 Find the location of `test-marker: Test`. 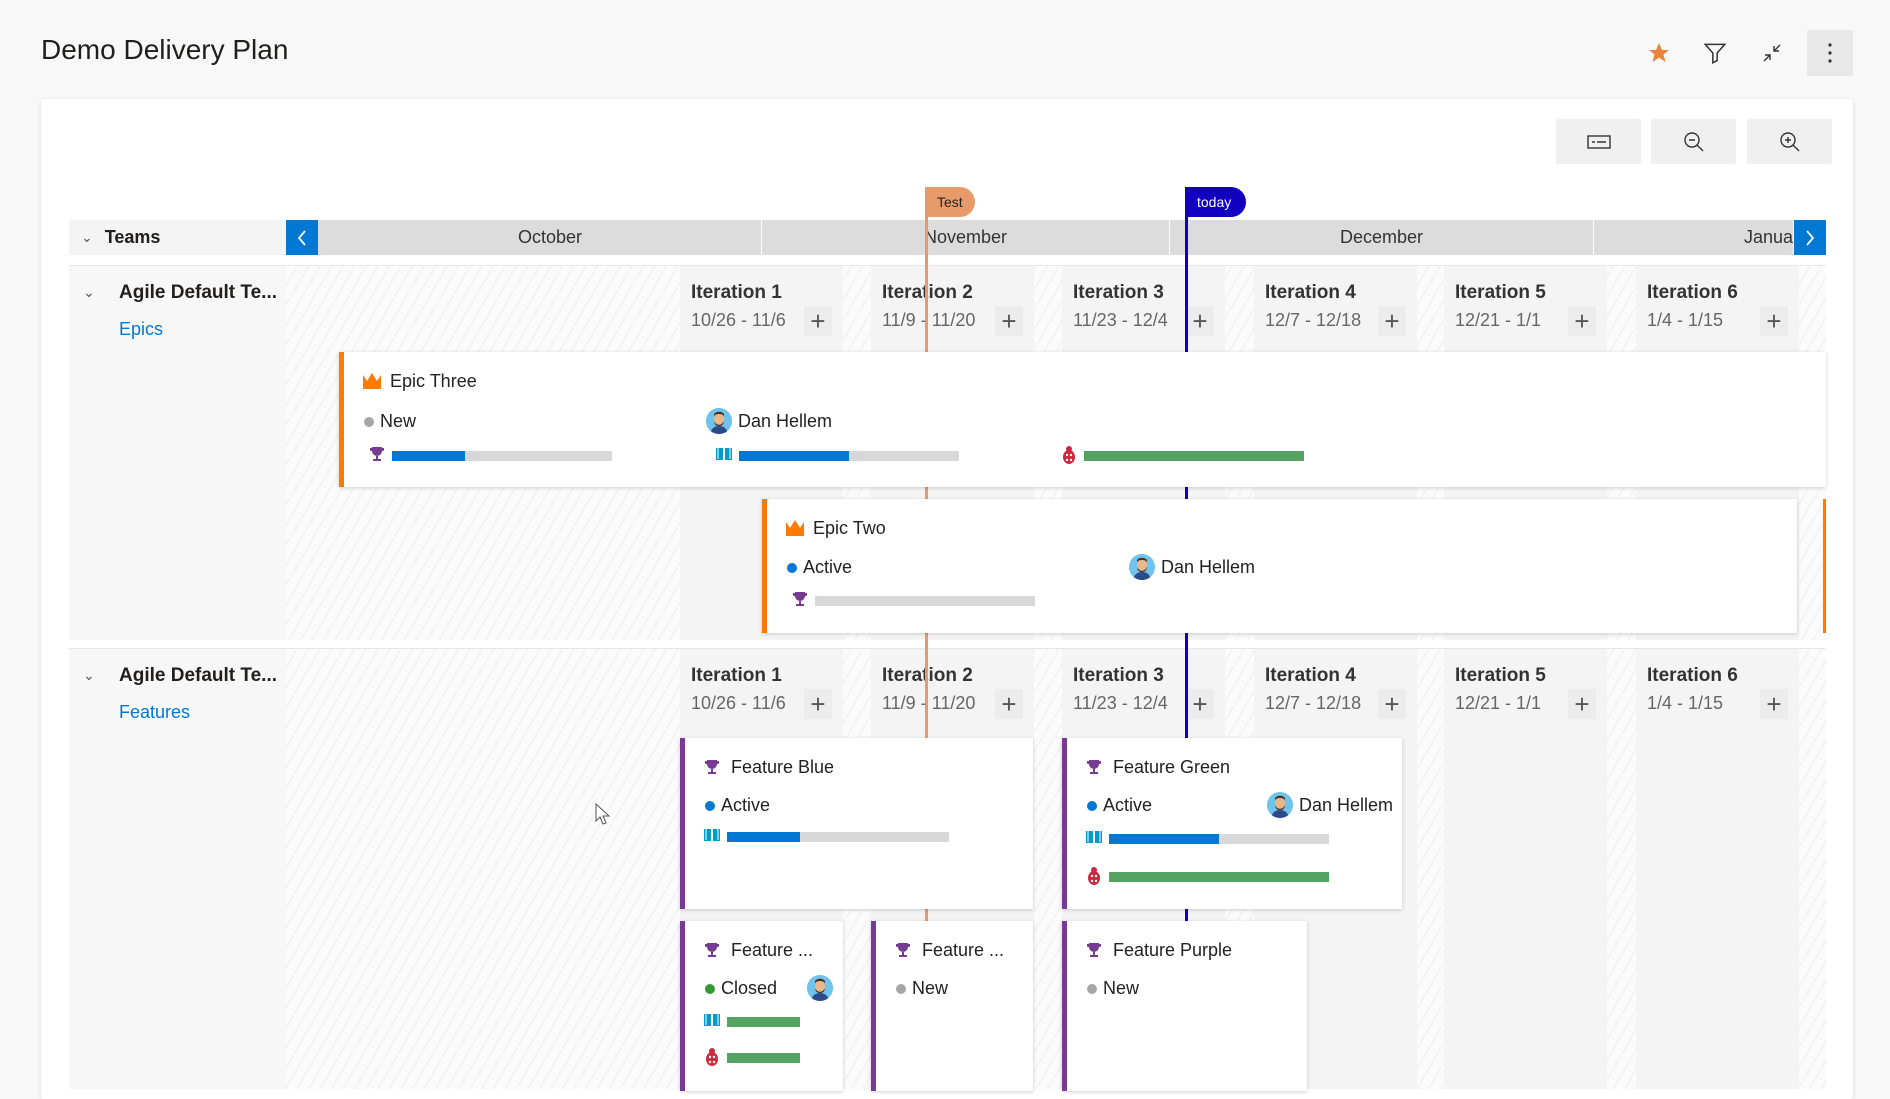

test-marker: Test is located at coordinates (950, 202).